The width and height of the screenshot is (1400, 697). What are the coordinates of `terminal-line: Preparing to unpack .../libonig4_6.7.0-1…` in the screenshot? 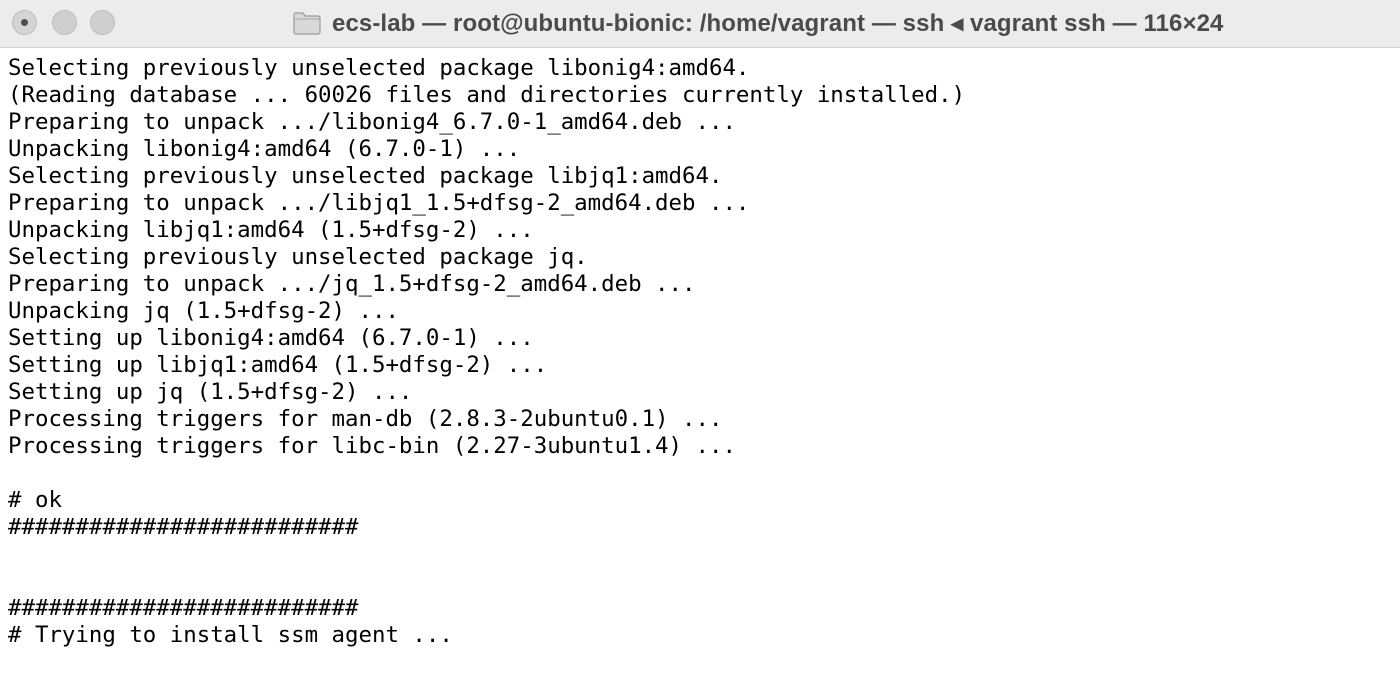 It's located at (372, 122).